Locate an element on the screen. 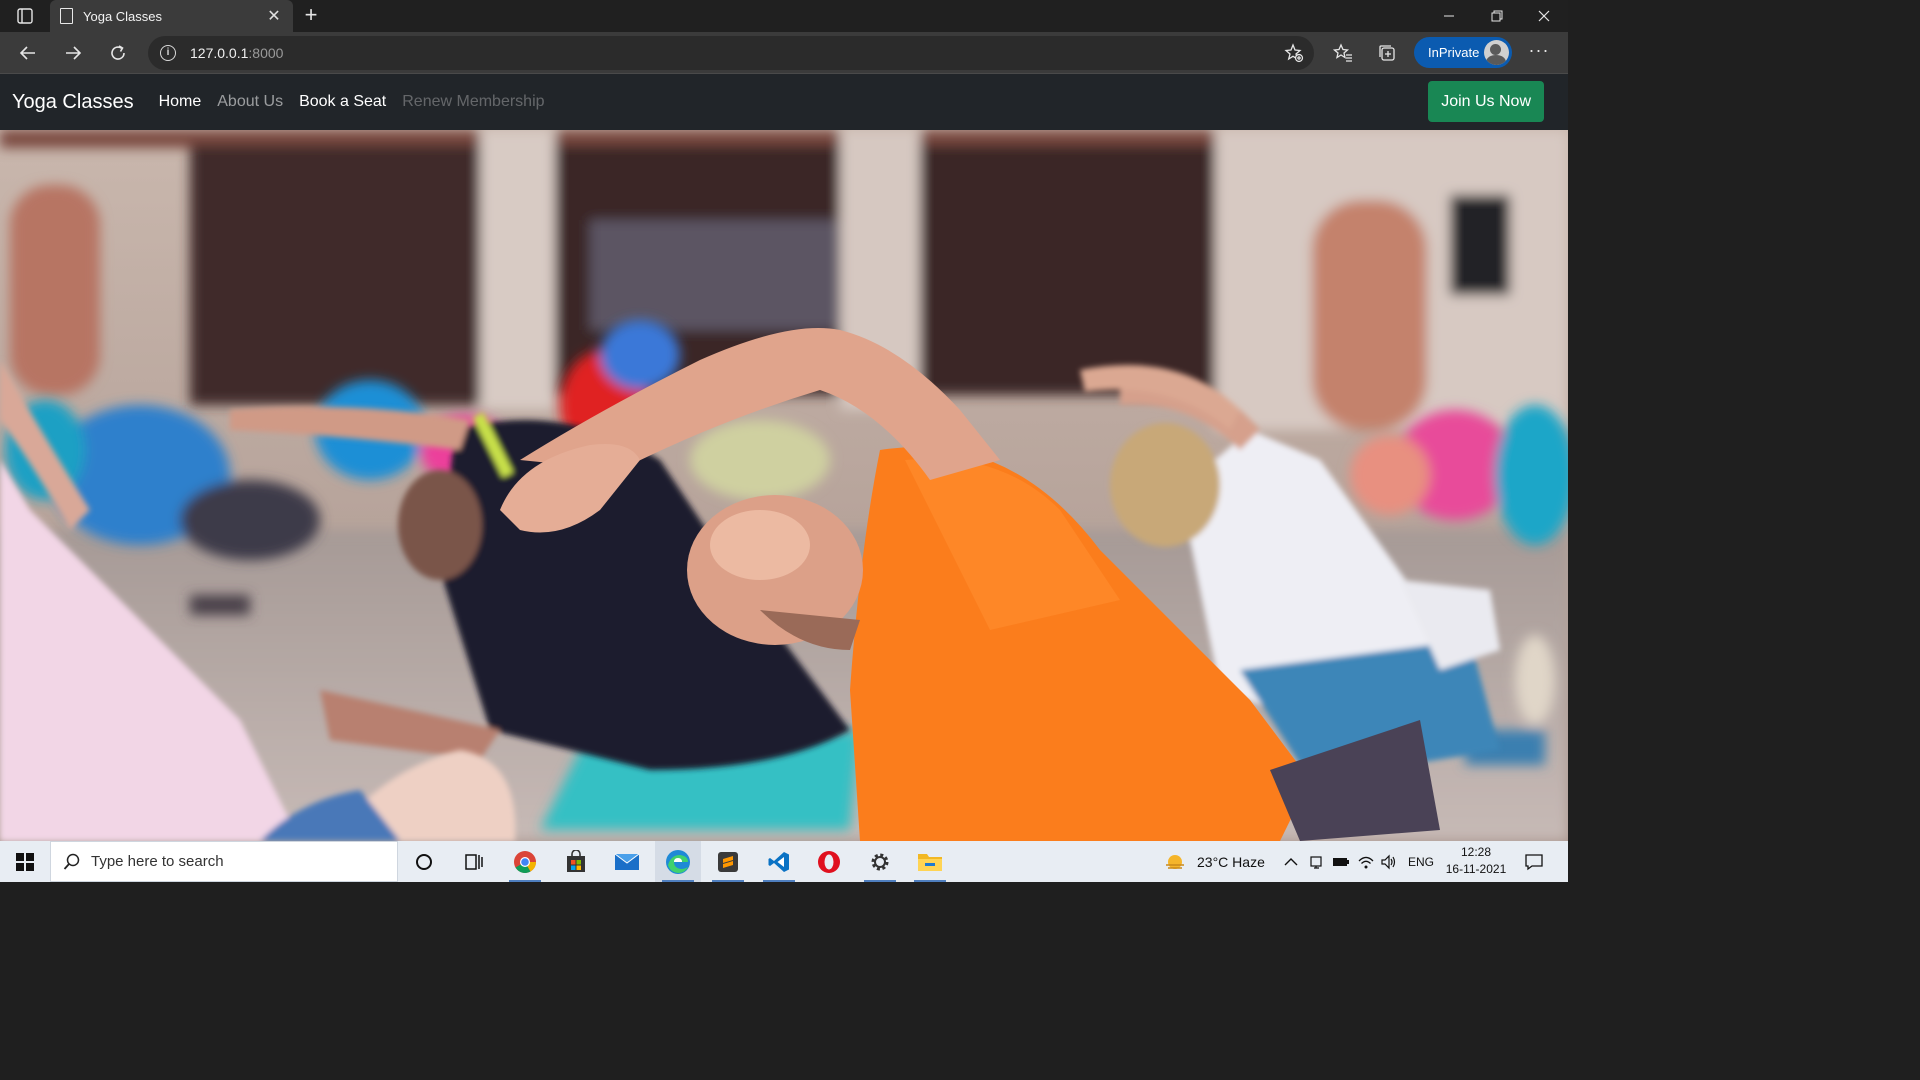  tab-actions-icon is located at coordinates (25, 16).